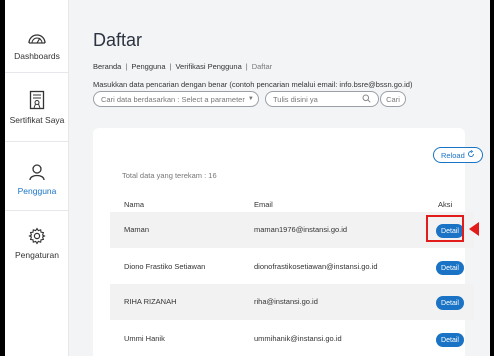  I want to click on certificate-icon, so click(37, 101).